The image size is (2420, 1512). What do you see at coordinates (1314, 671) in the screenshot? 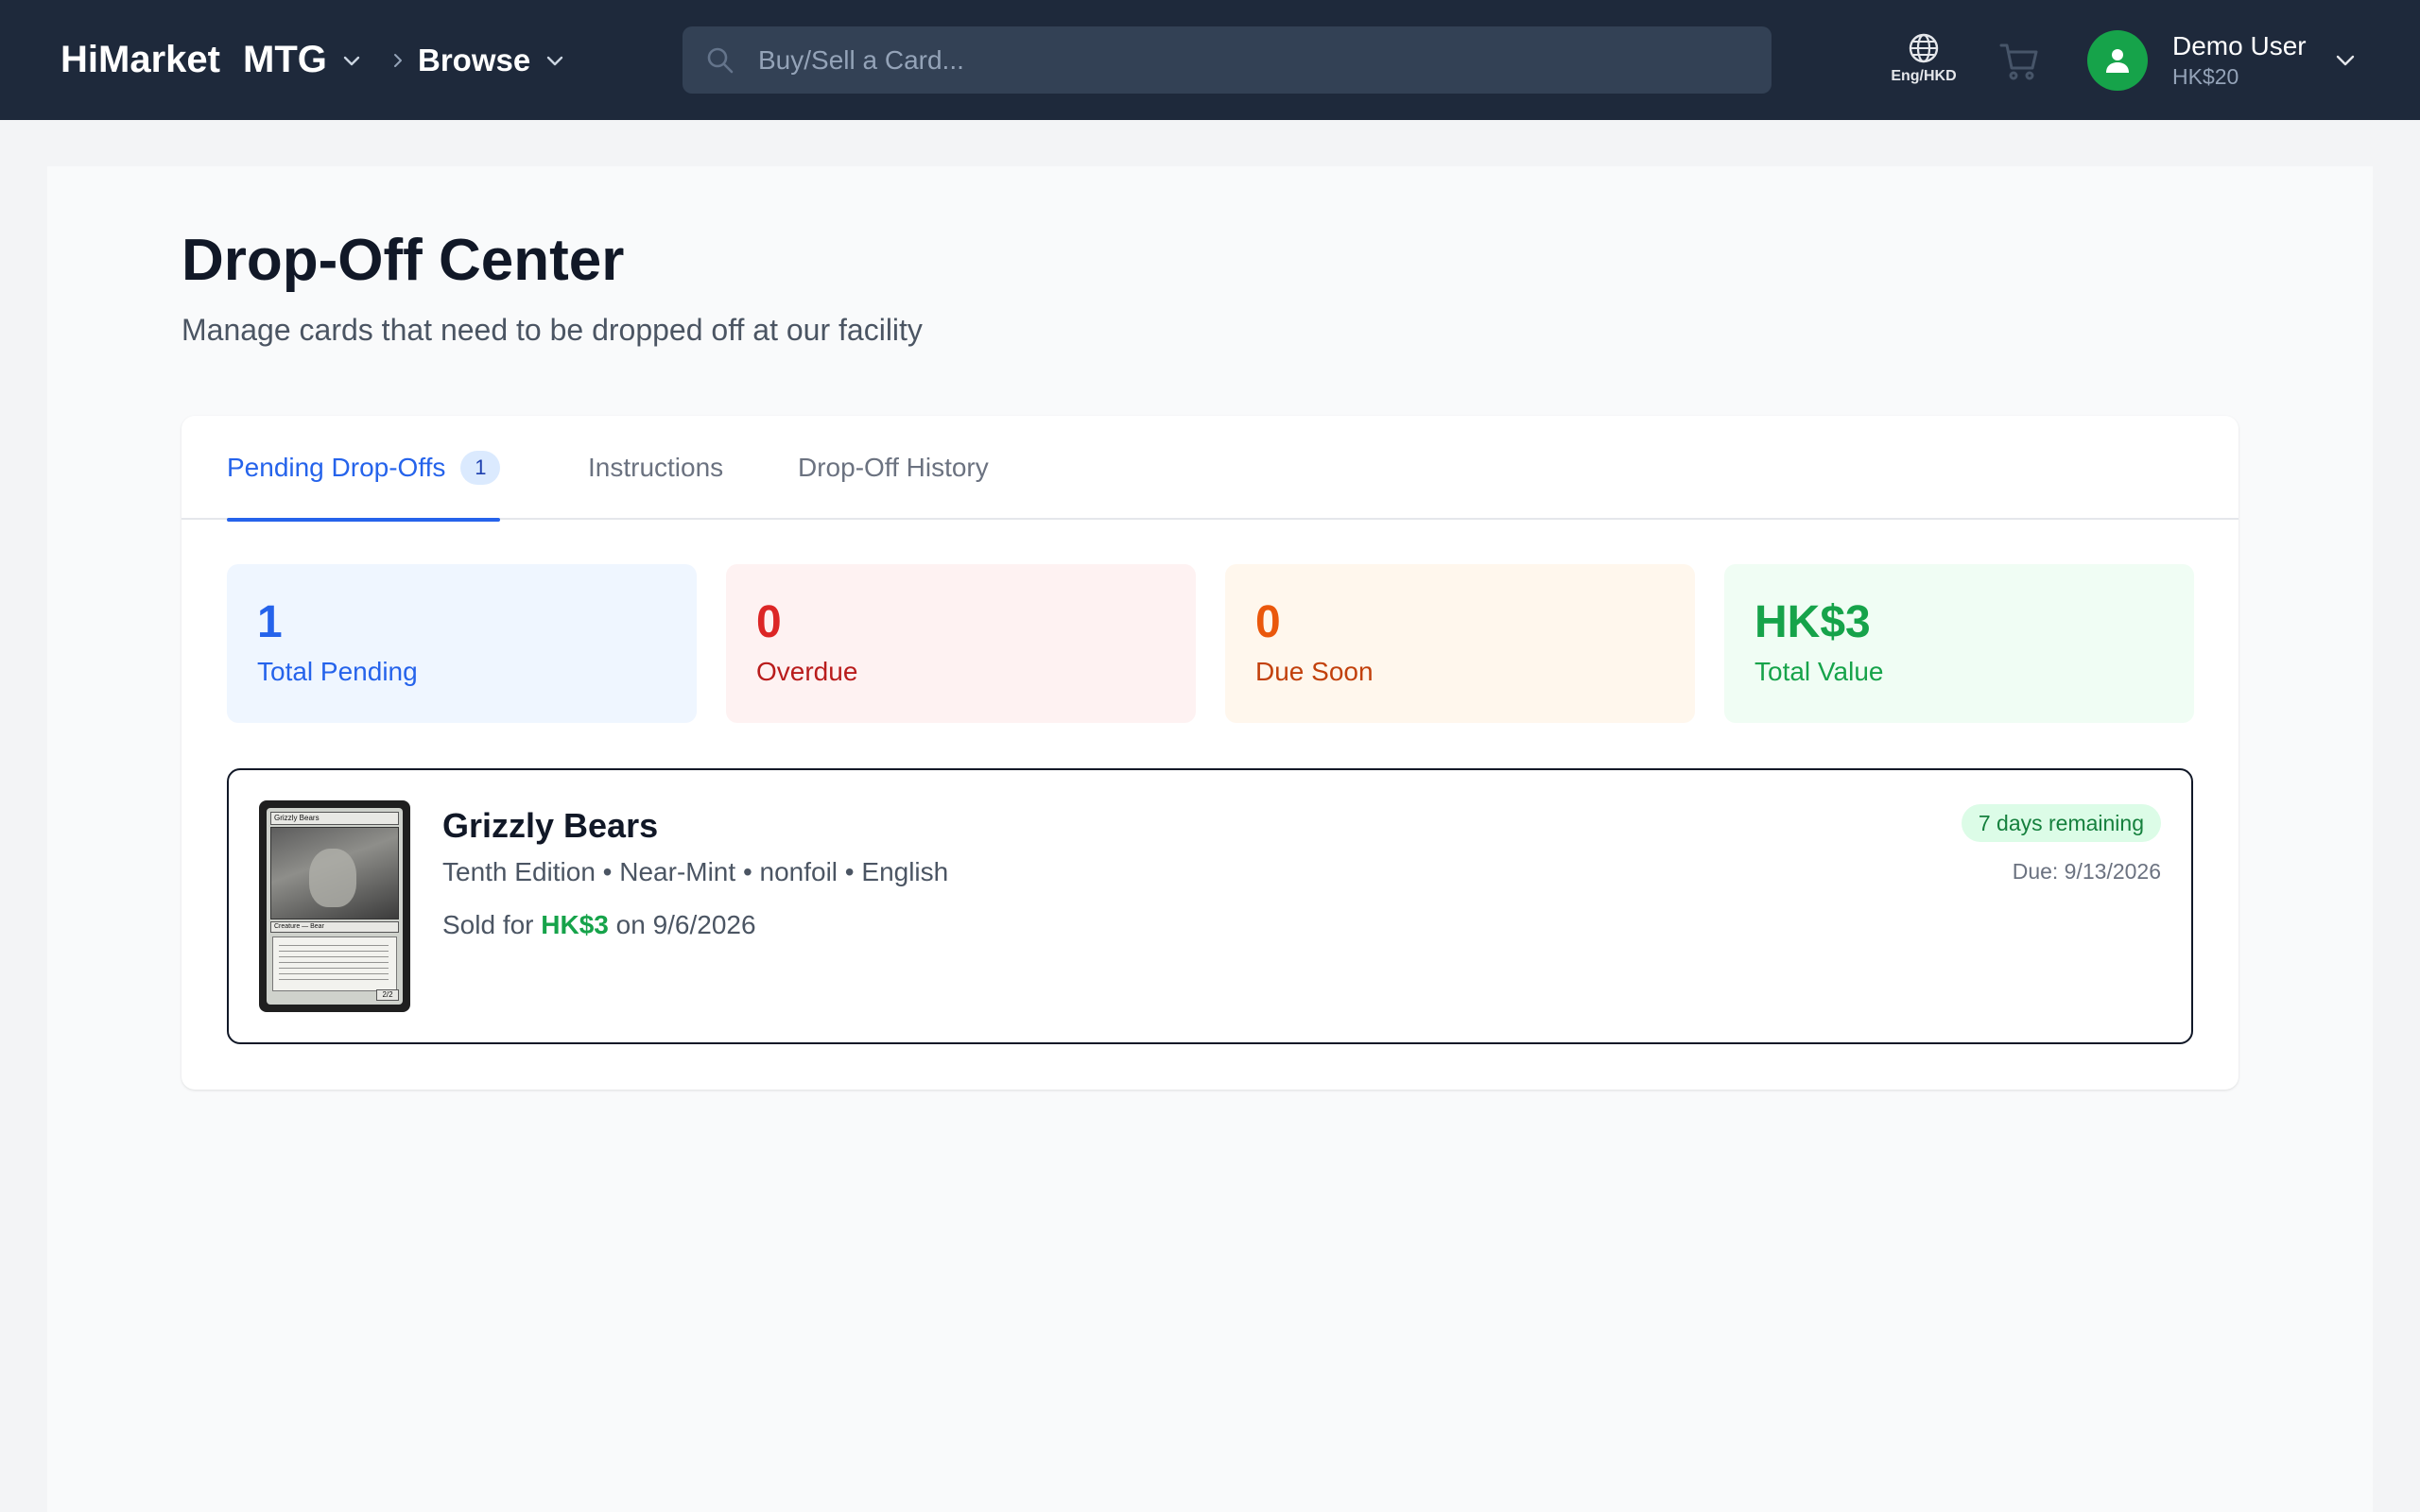
I see `stat-label: Due Soon` at bounding box center [1314, 671].